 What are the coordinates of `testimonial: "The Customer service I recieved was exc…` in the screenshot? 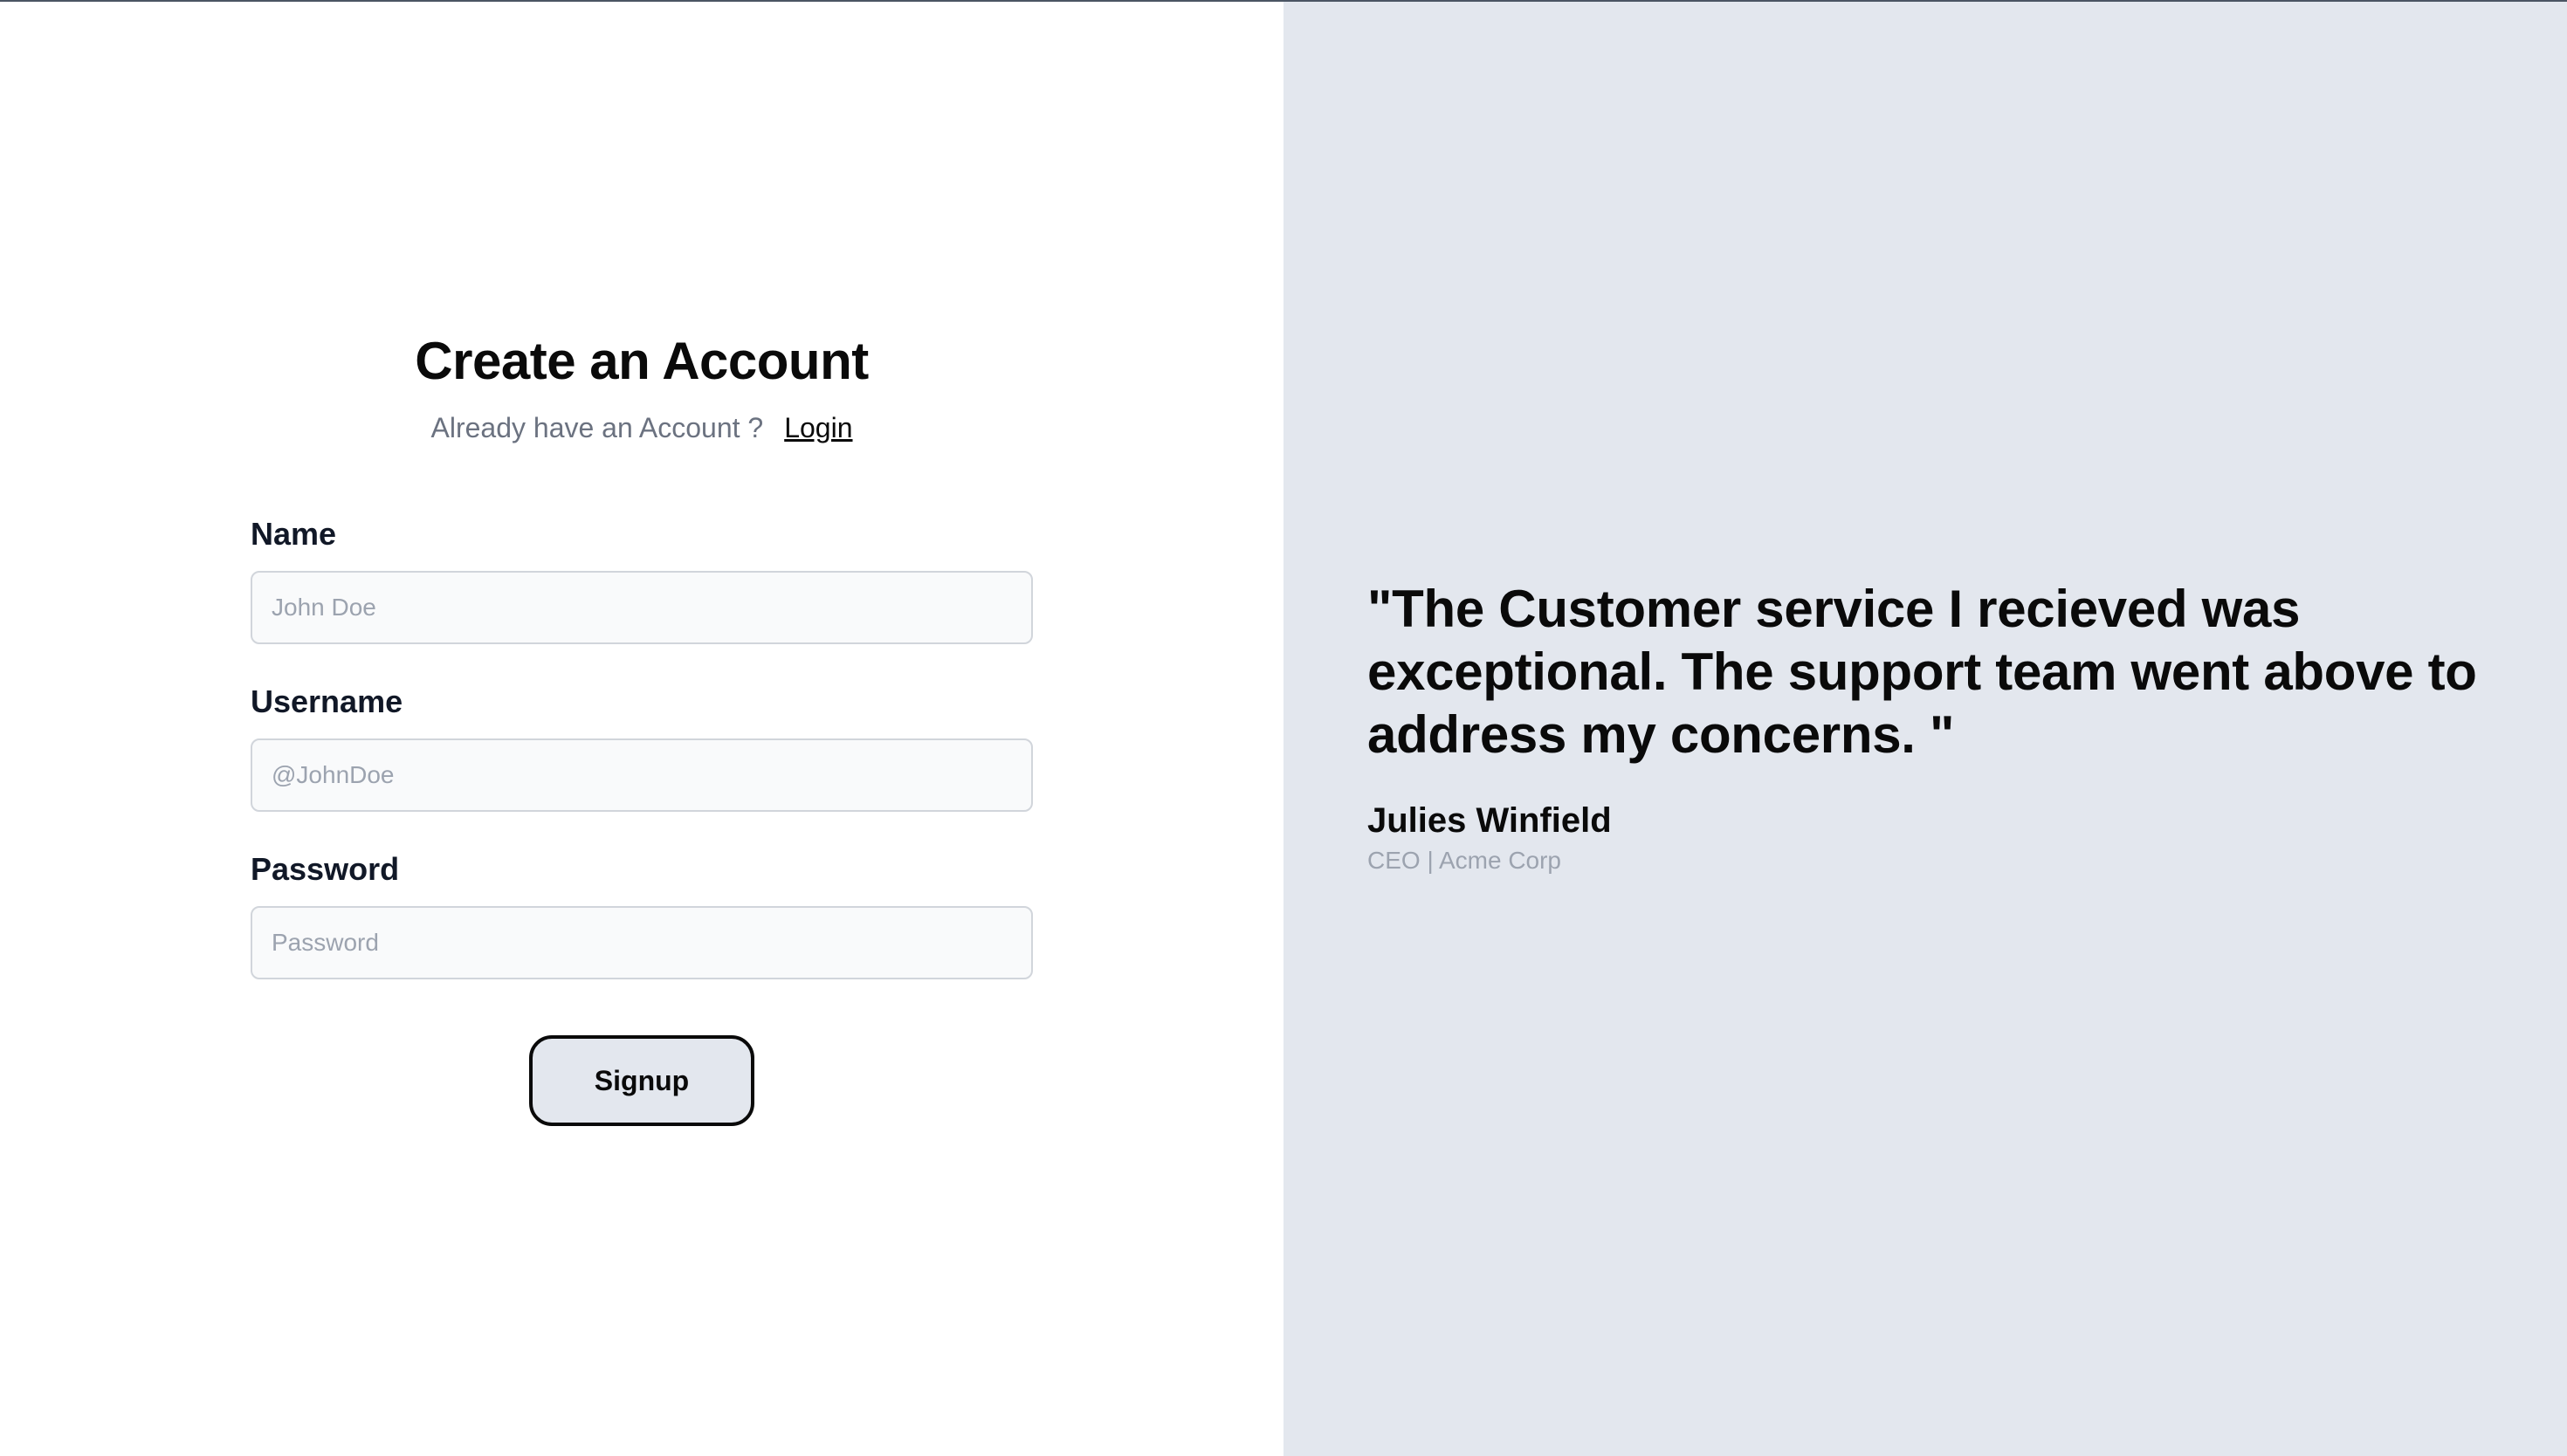 It's located at (1930, 727).